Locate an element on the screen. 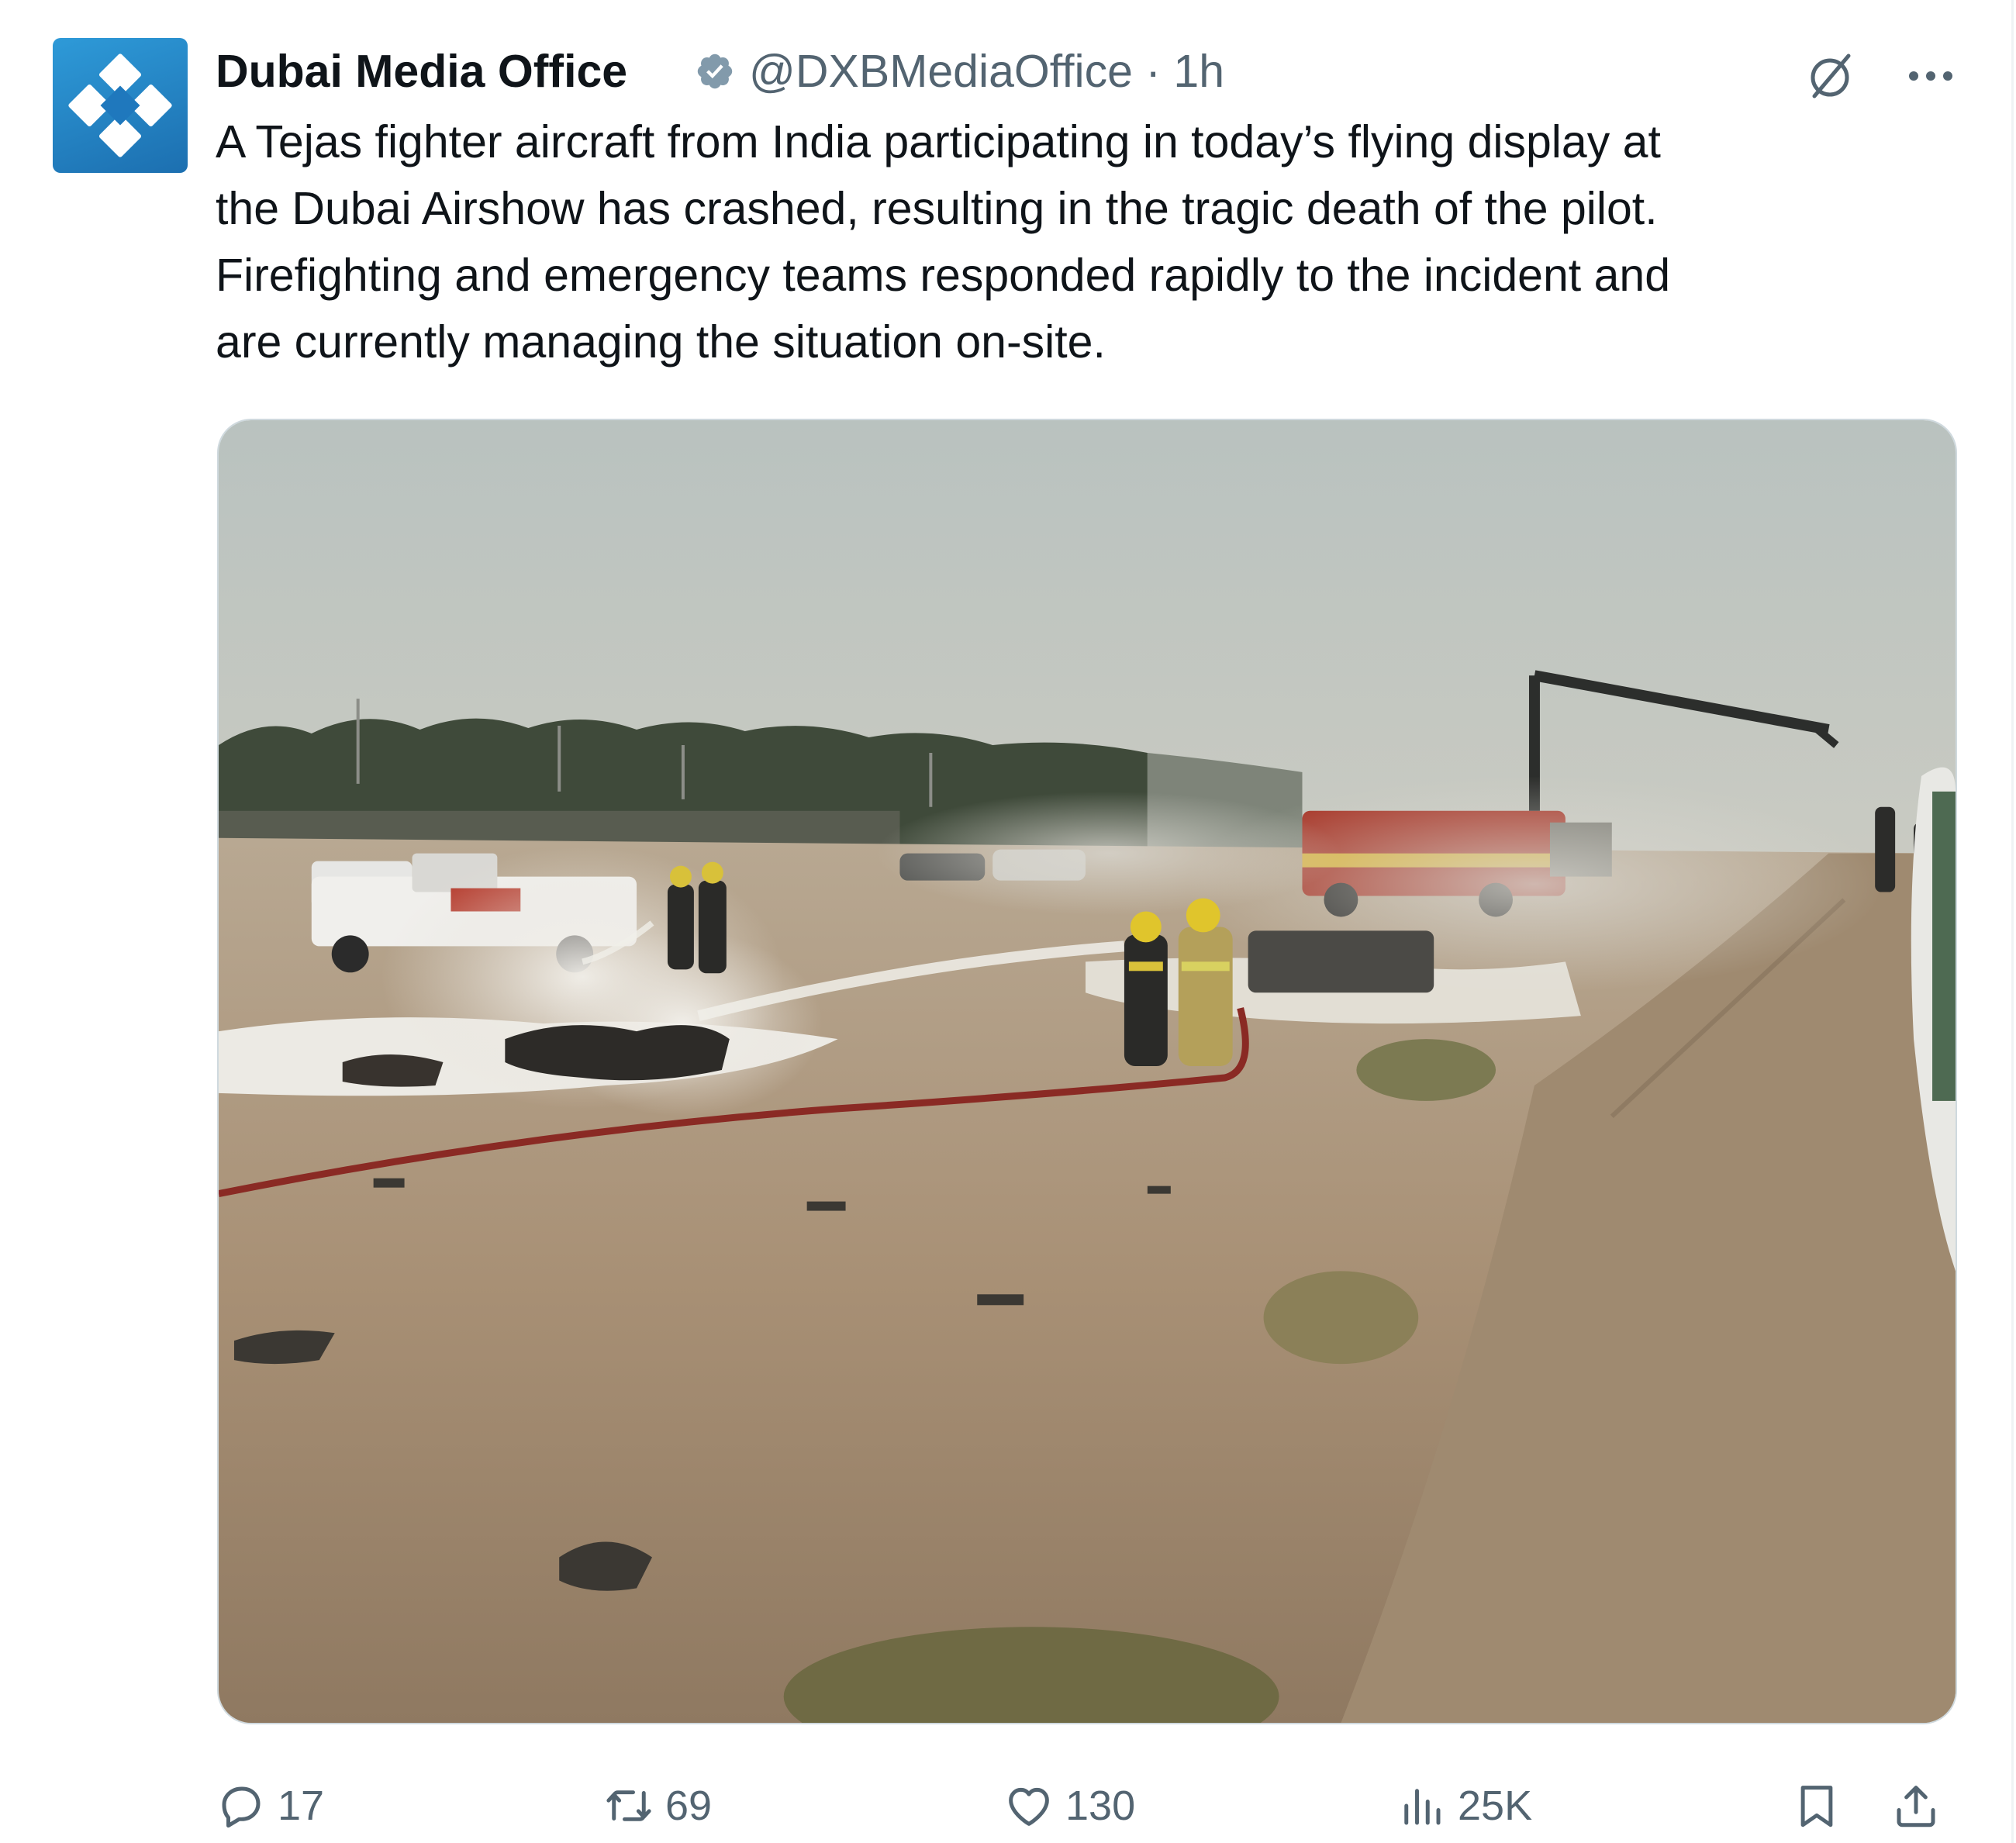  share-icon is located at coordinates (1916, 1806).